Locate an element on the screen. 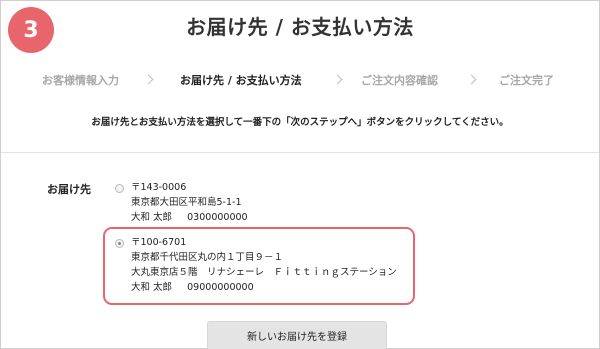 Image resolution: width=600 pixels, height=349 pixels. recipient-phone: 09000000000 is located at coordinates (220, 287).